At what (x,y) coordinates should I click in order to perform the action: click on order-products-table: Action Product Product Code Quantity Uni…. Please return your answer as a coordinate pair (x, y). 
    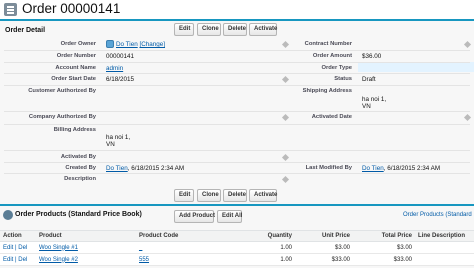
    Looking at the image, I should click on (237, 248).